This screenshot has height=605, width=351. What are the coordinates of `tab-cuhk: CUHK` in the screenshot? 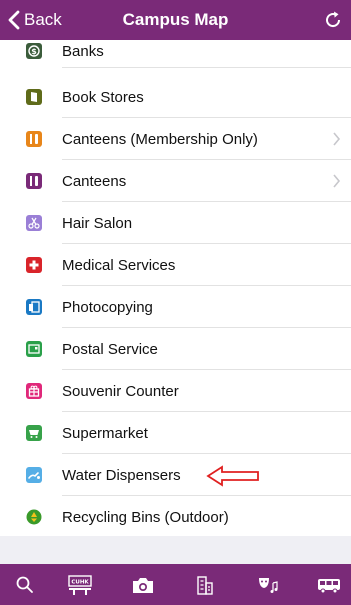 It's located at (80, 585).